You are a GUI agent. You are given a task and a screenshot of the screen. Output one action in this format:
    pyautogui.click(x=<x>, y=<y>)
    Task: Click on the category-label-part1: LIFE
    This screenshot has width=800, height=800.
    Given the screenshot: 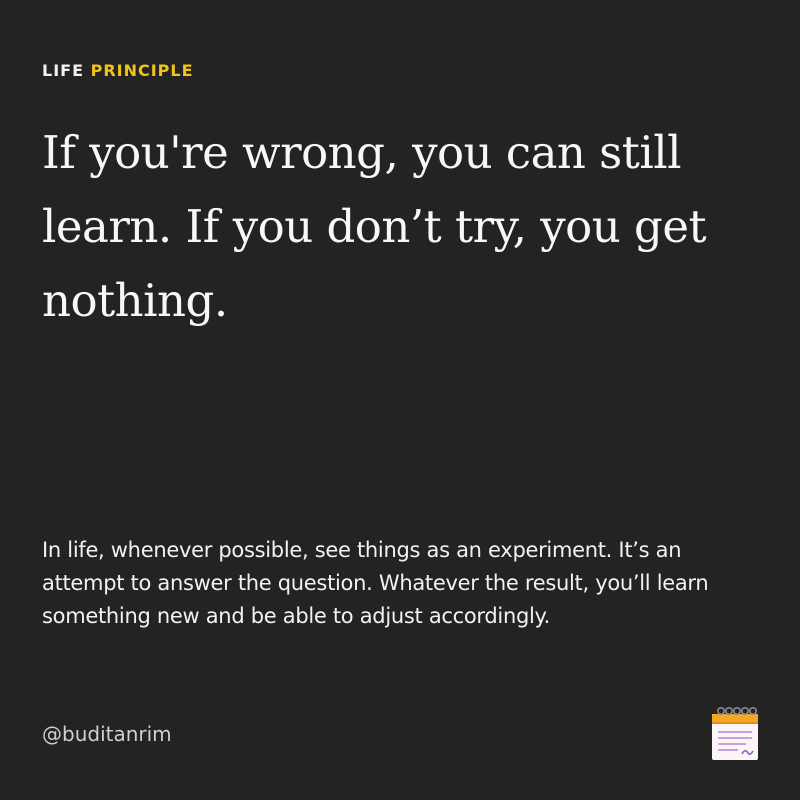 What is the action you would take?
    pyautogui.click(x=63, y=70)
    